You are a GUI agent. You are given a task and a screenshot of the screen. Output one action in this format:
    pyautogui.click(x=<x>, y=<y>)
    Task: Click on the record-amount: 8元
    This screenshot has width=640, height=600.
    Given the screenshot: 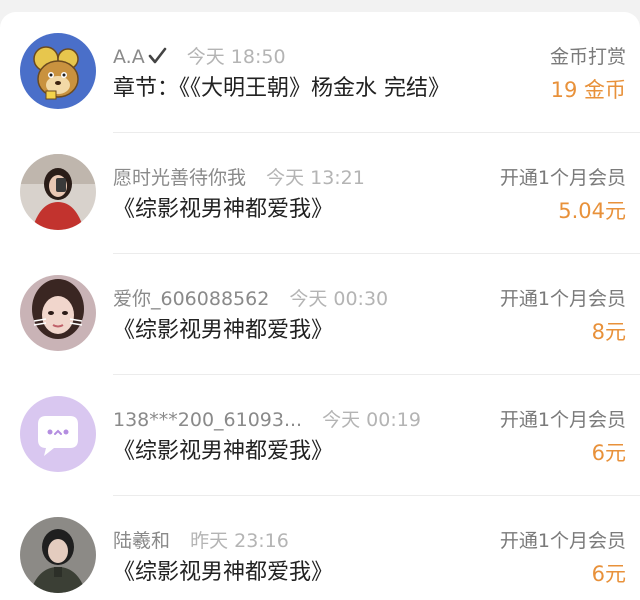 What is the action you would take?
    pyautogui.click(x=608, y=332)
    